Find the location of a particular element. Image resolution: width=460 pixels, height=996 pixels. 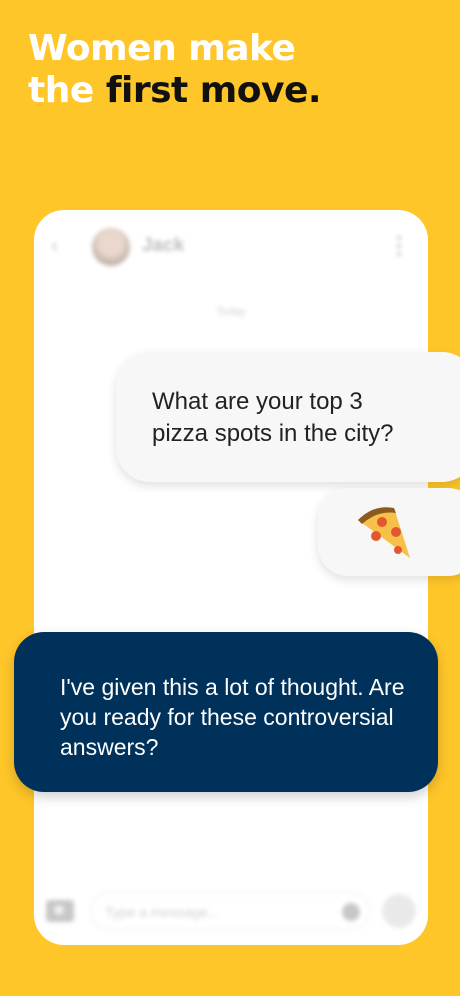

day-label: Today is located at coordinates (231, 312).